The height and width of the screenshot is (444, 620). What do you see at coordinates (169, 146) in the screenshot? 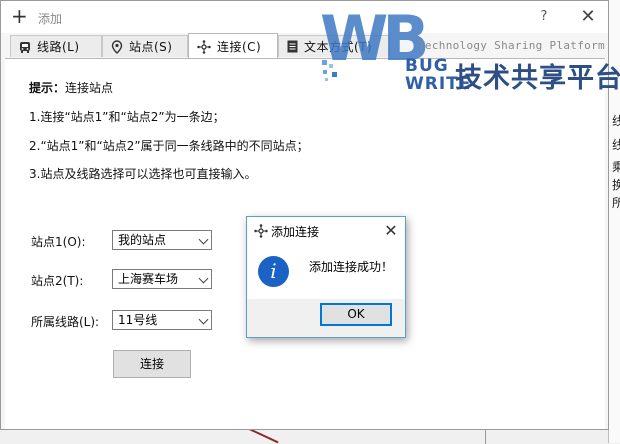
I see `rule-text-2: 2.“站点1”和“站点2”属于同一条线路中的不同站点；` at bounding box center [169, 146].